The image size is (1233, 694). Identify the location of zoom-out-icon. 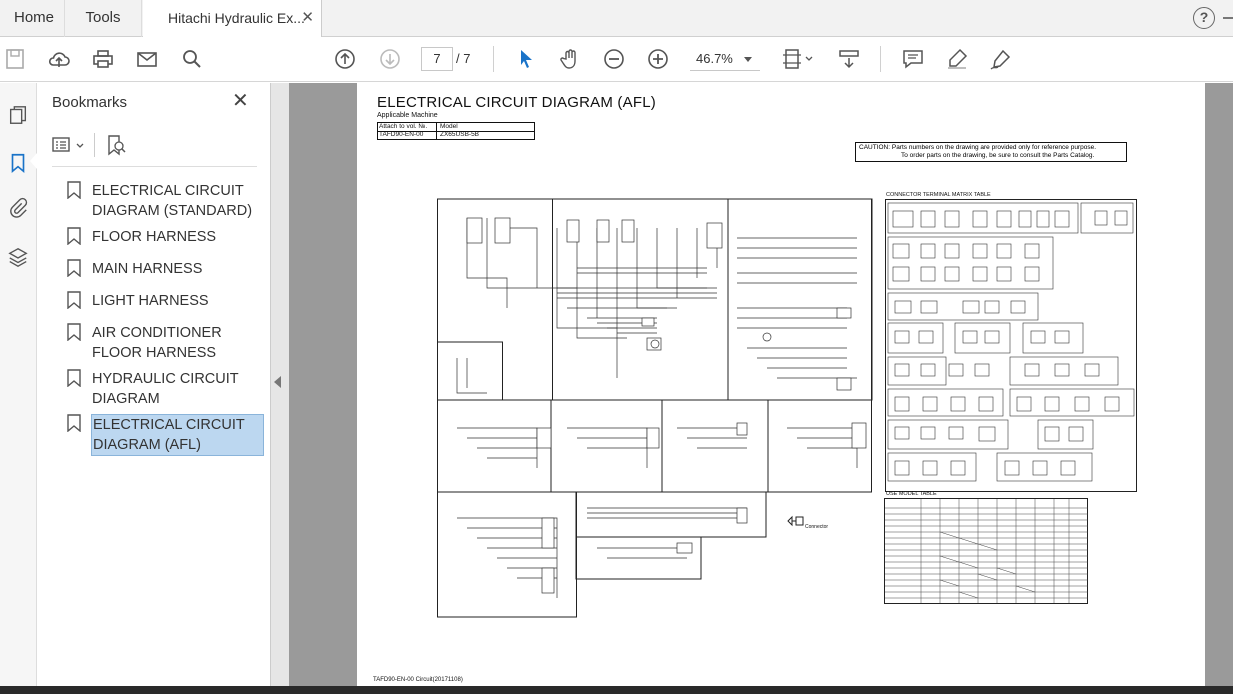
(614, 59).